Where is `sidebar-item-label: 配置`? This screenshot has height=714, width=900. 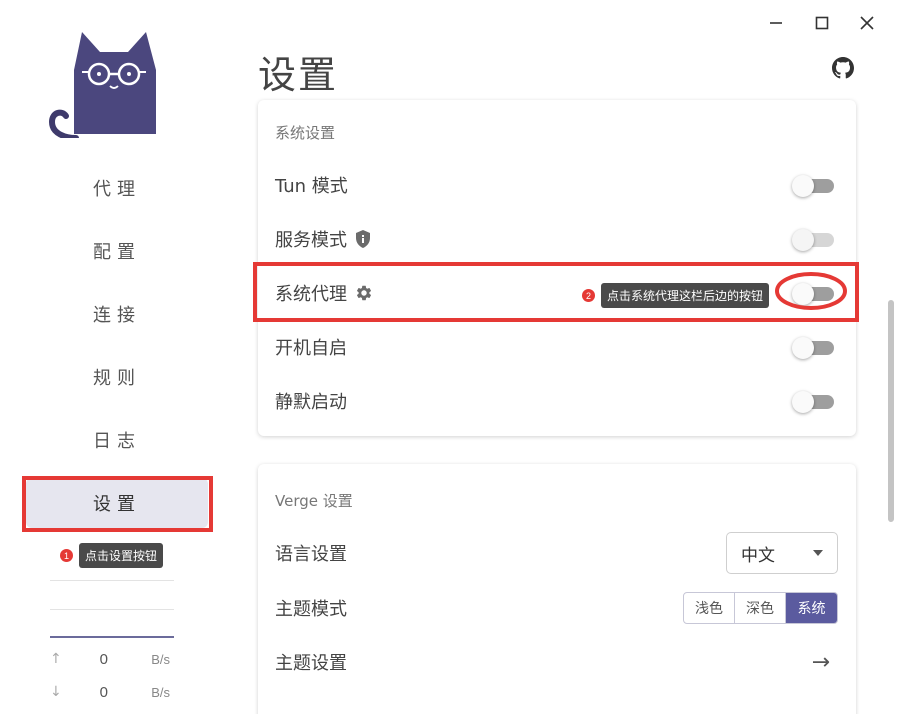
sidebar-item-label: 配置 is located at coordinates (117, 252).